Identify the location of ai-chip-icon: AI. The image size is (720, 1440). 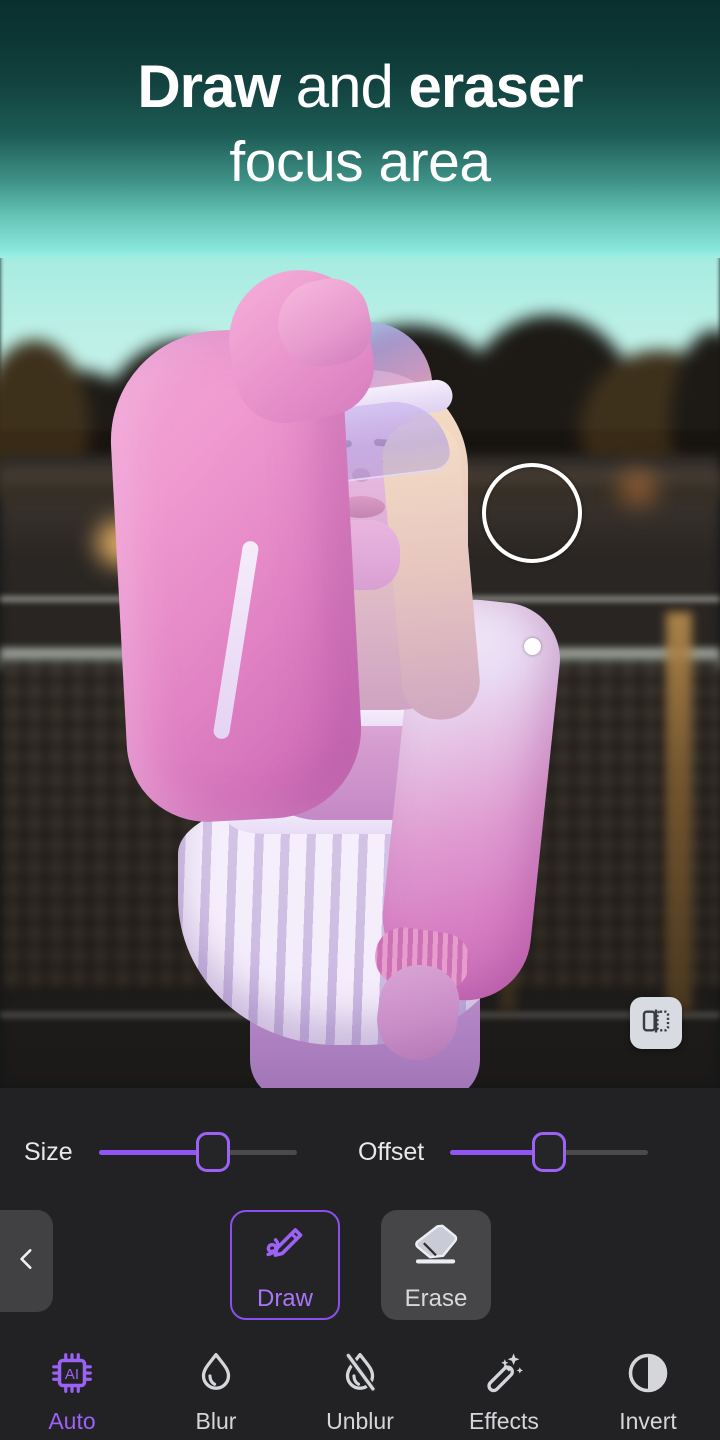
(72, 1373).